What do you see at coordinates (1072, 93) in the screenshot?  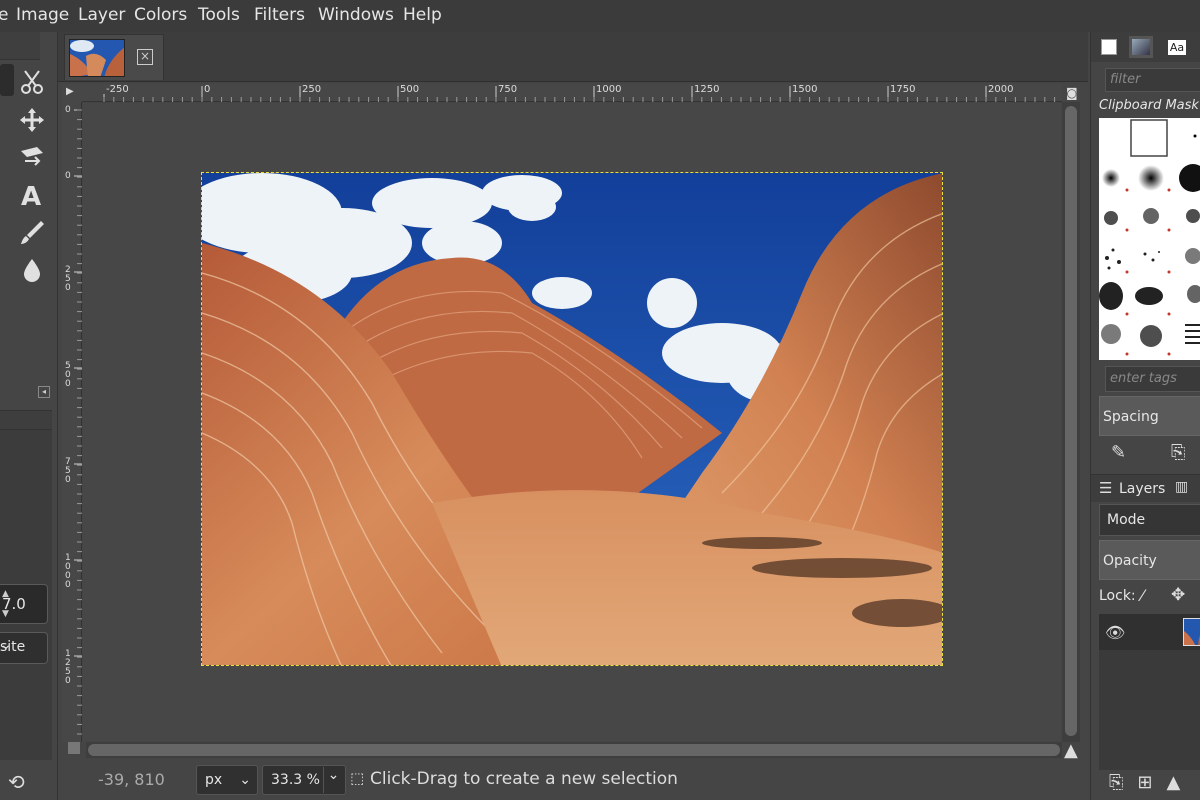 I see `zoom-to-fit-icon: ◙` at bounding box center [1072, 93].